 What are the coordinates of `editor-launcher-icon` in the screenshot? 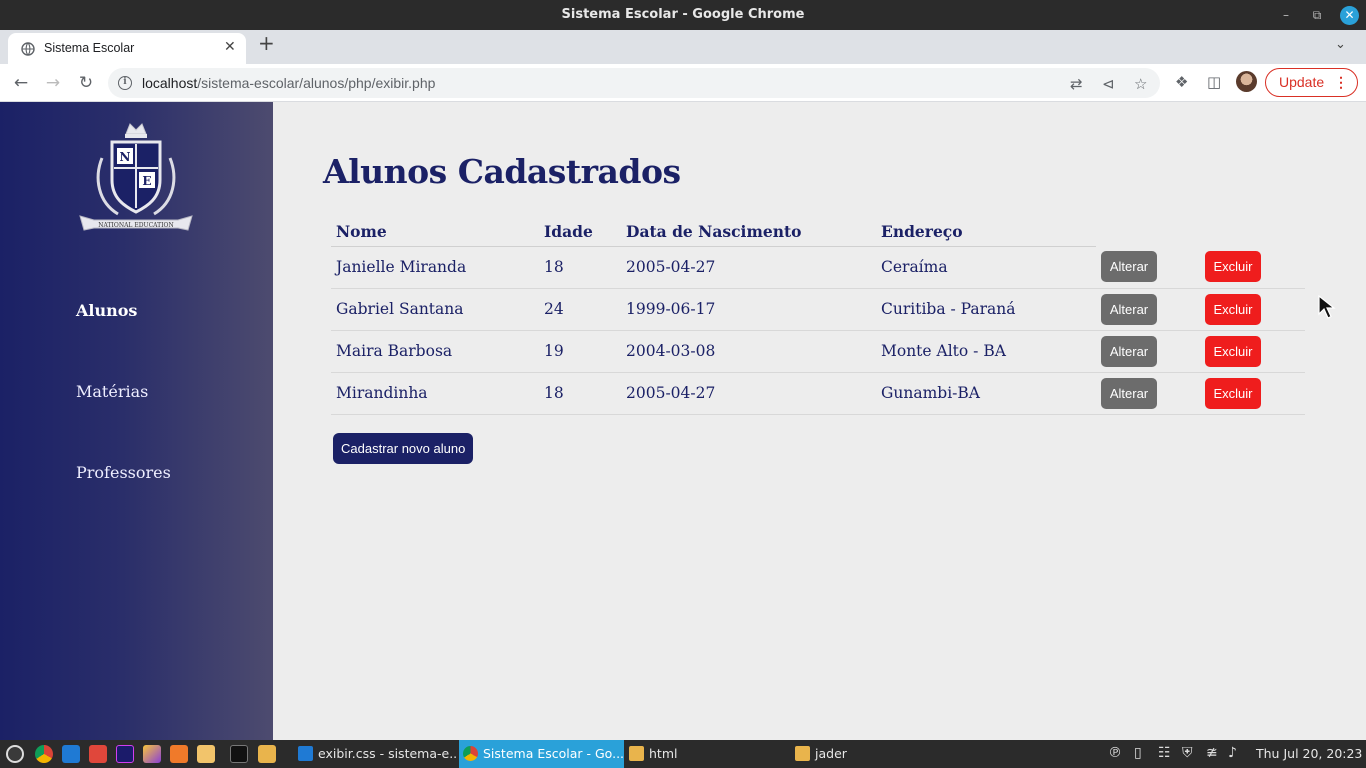 It's located at (179, 754).